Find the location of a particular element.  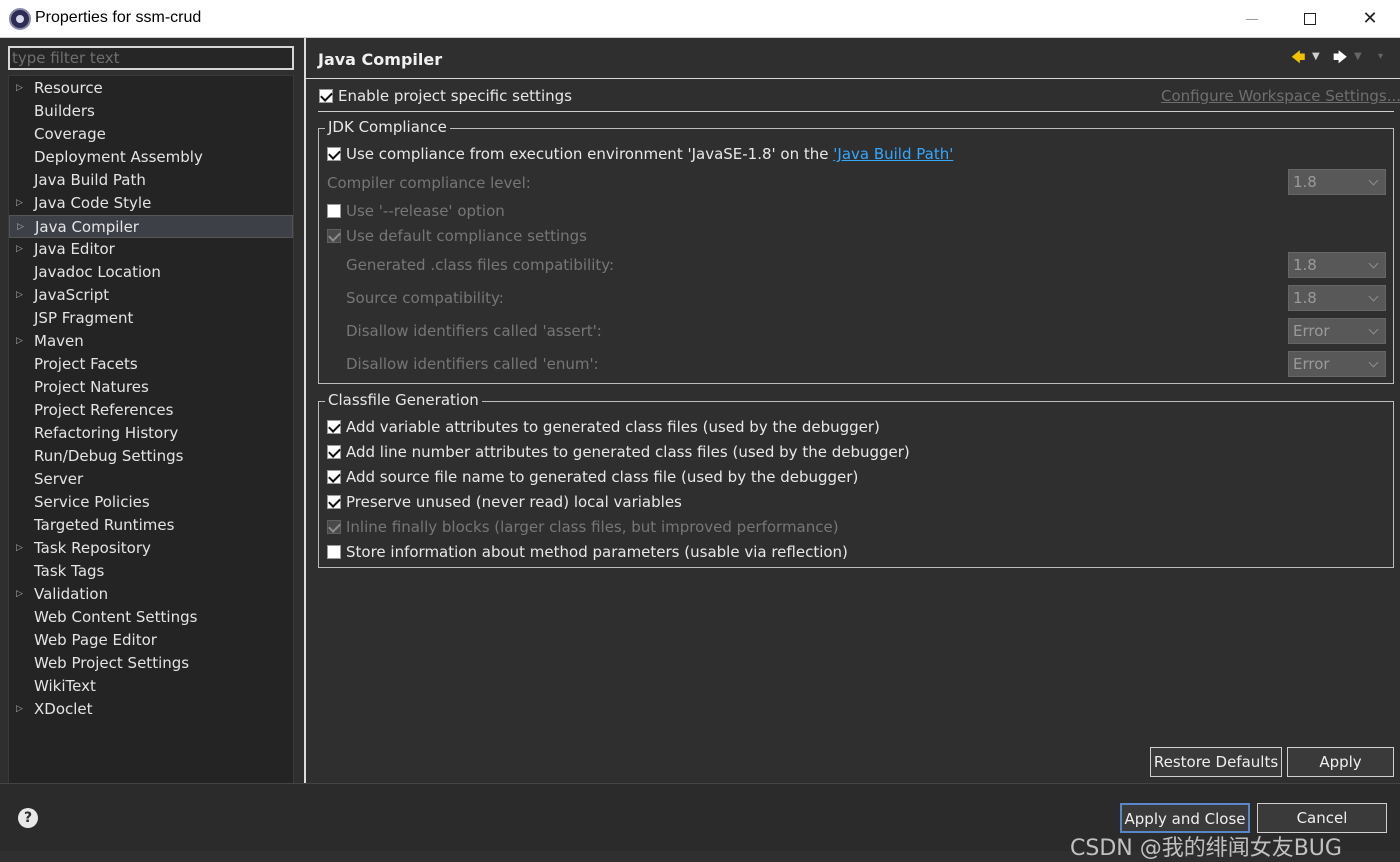

tree-item-label: Coverage is located at coordinates (70, 134).